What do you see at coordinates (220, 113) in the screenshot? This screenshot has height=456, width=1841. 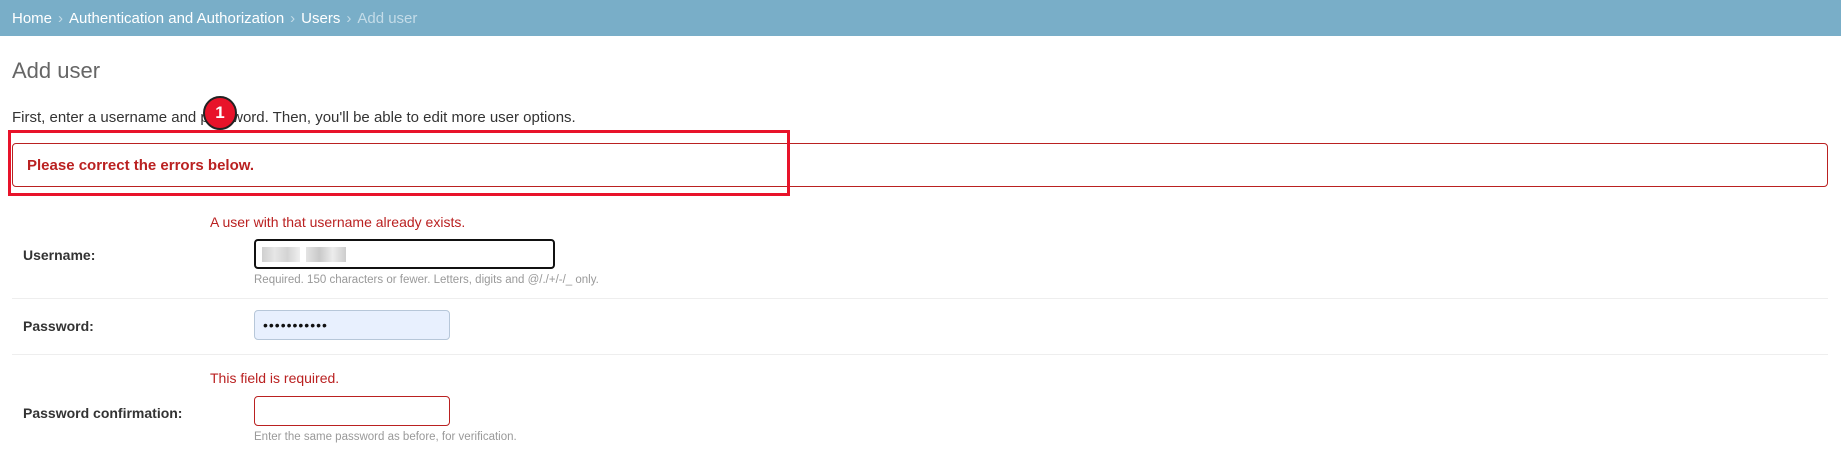 I see `step-marker: 1` at bounding box center [220, 113].